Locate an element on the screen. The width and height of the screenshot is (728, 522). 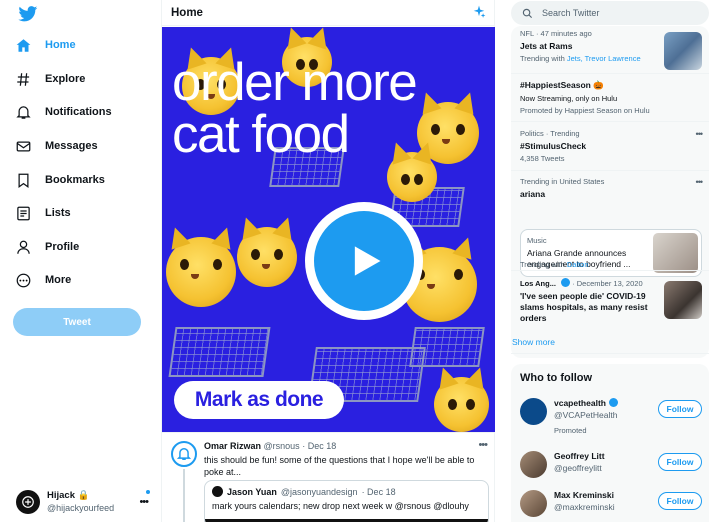
media-headline: order more cat food is located at coordinates (295, 108).